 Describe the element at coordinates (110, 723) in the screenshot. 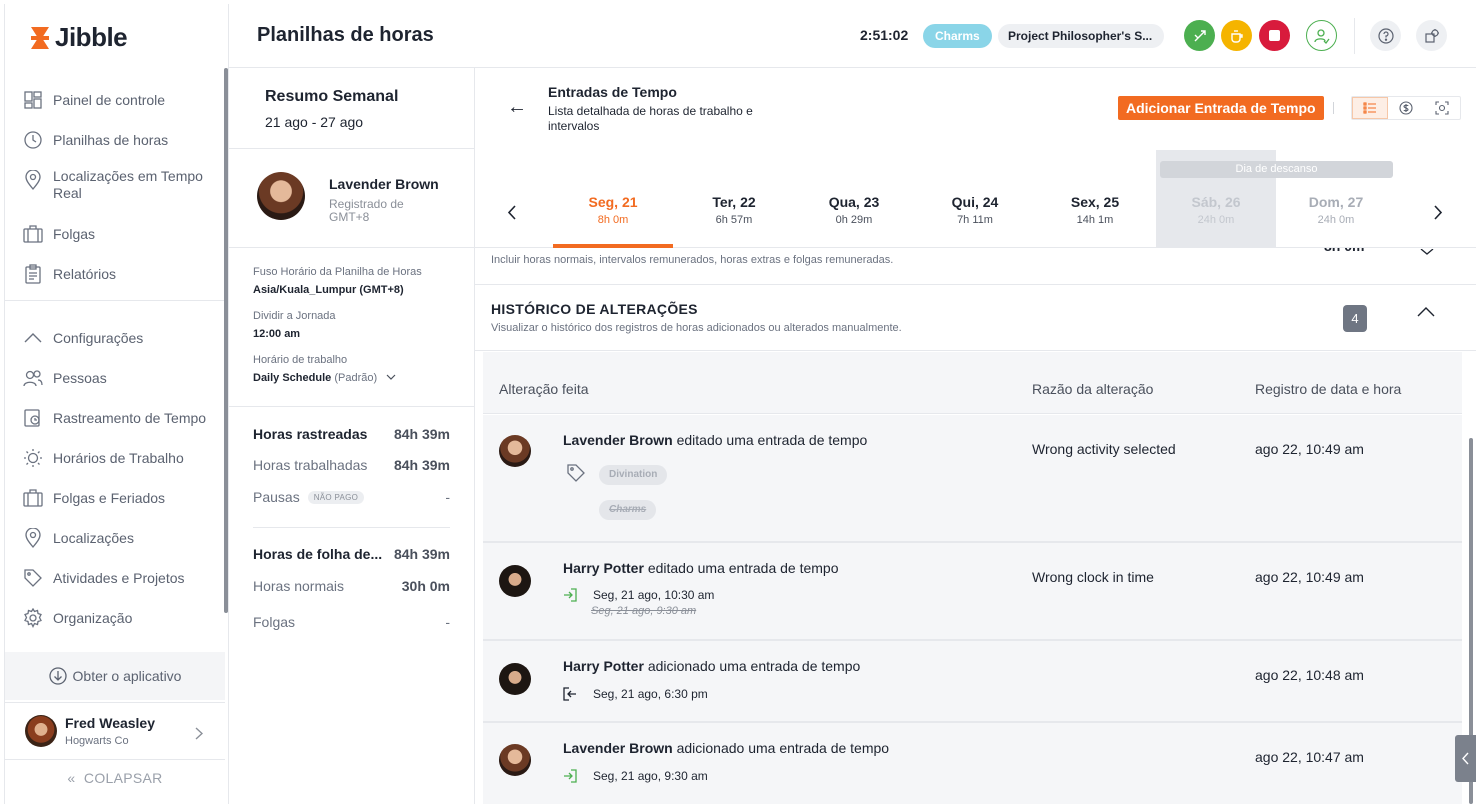

I see `user-name: Fred Weasley` at that location.